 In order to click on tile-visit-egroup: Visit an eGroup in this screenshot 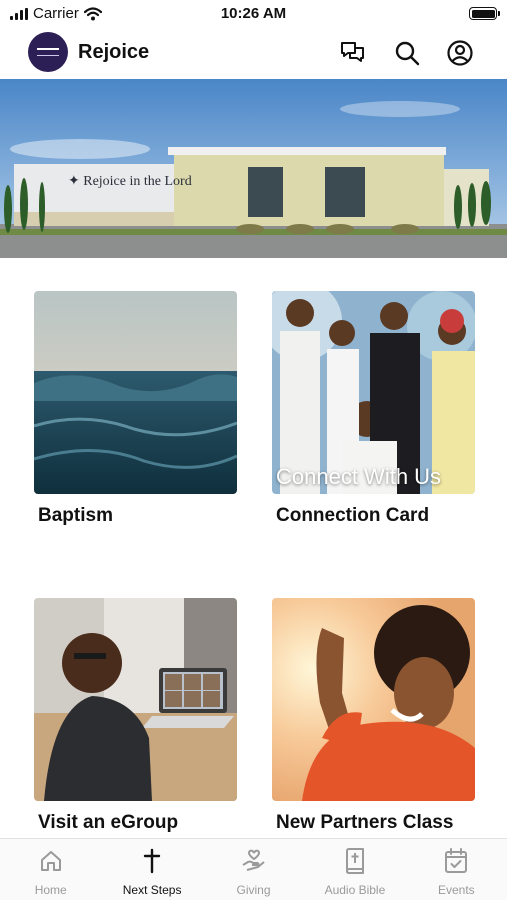, I will do `click(135, 716)`.